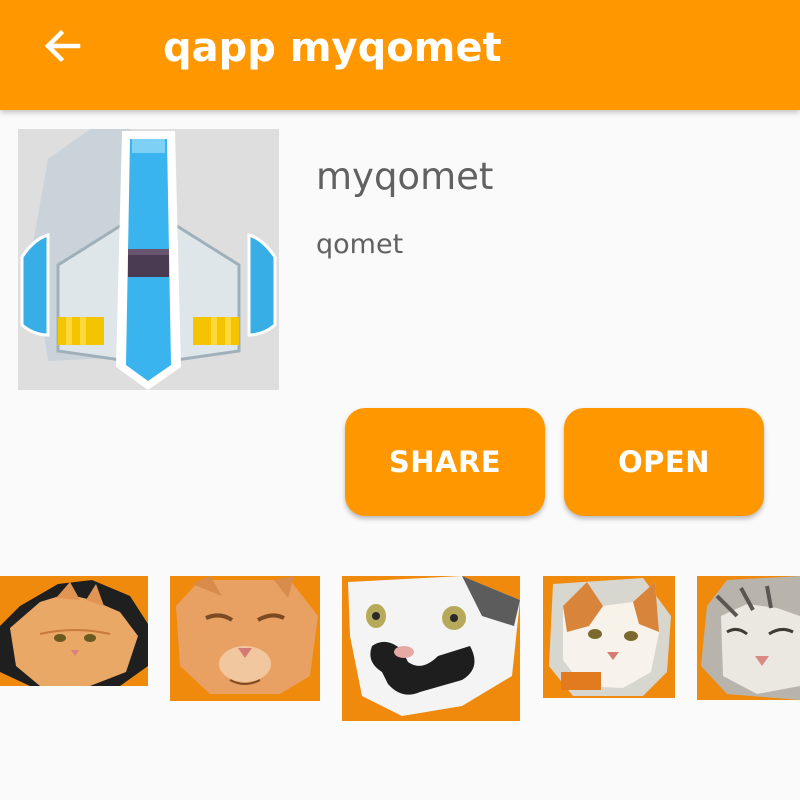  I want to click on open-button: OPEN, so click(664, 462).